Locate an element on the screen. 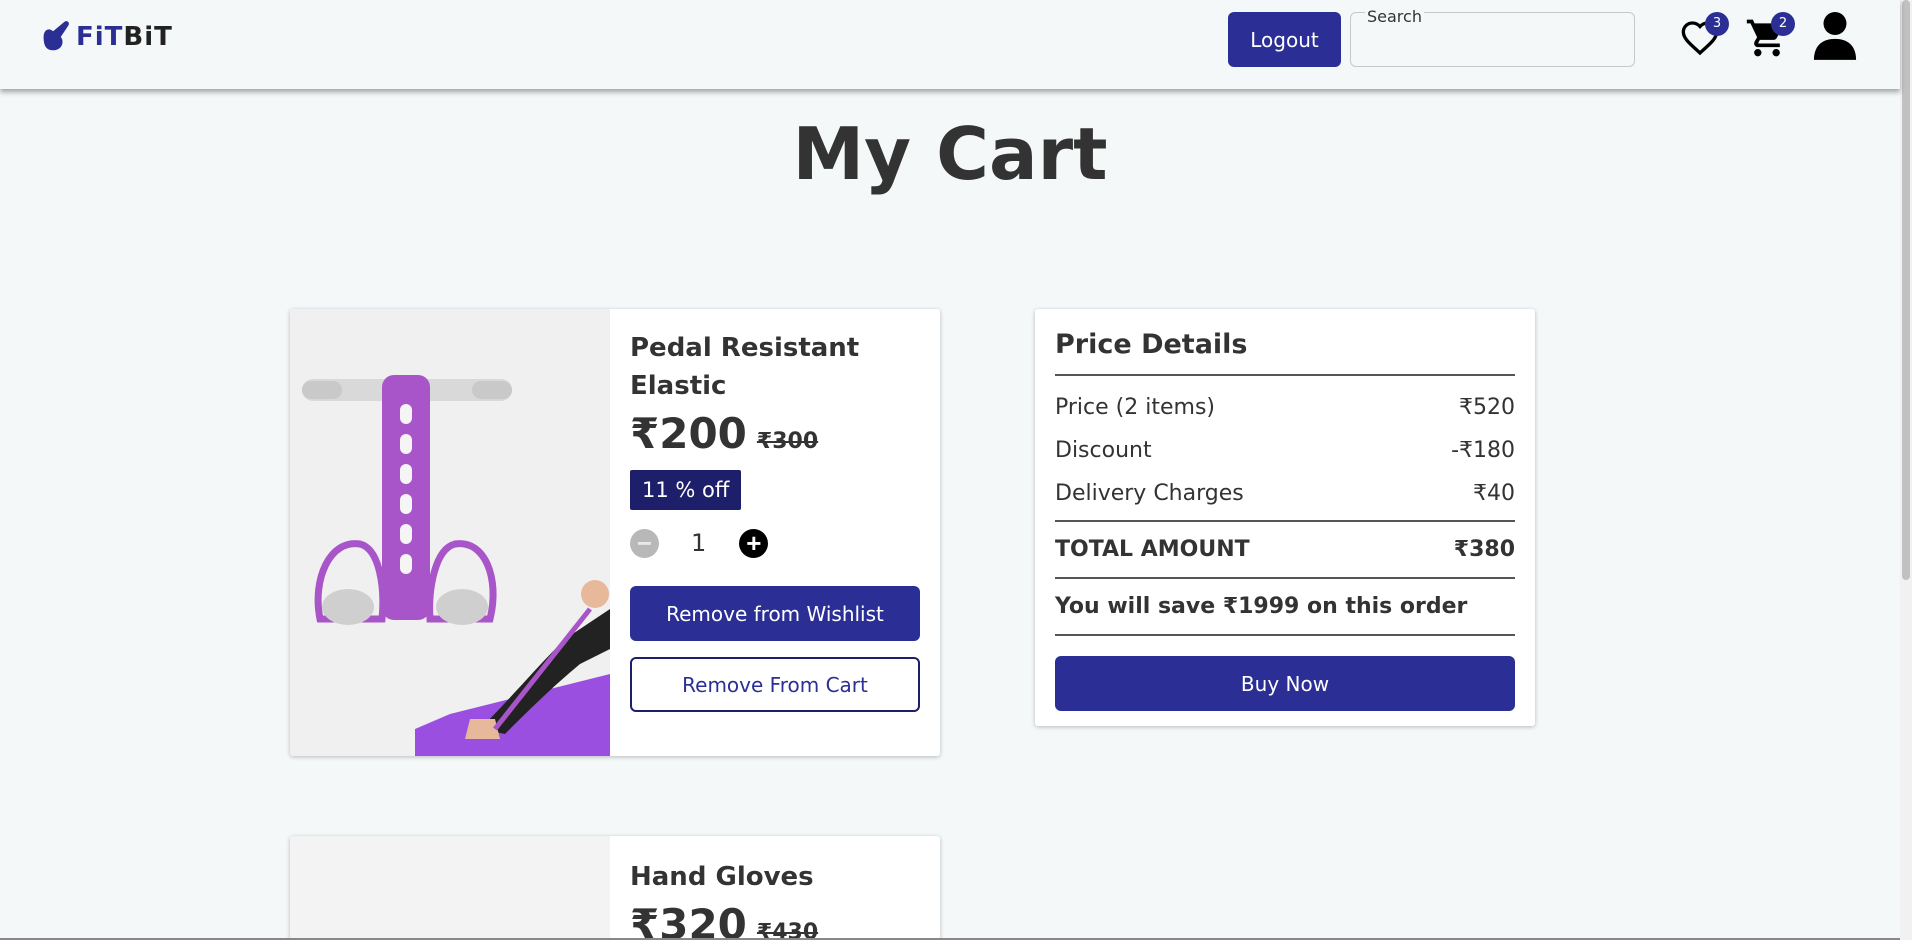  profile-button is located at coordinates (1835, 35).